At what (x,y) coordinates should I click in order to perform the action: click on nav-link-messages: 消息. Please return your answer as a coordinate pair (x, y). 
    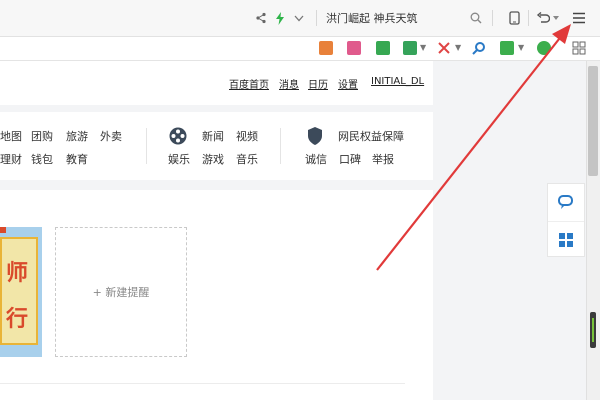
    Looking at the image, I should click on (289, 83).